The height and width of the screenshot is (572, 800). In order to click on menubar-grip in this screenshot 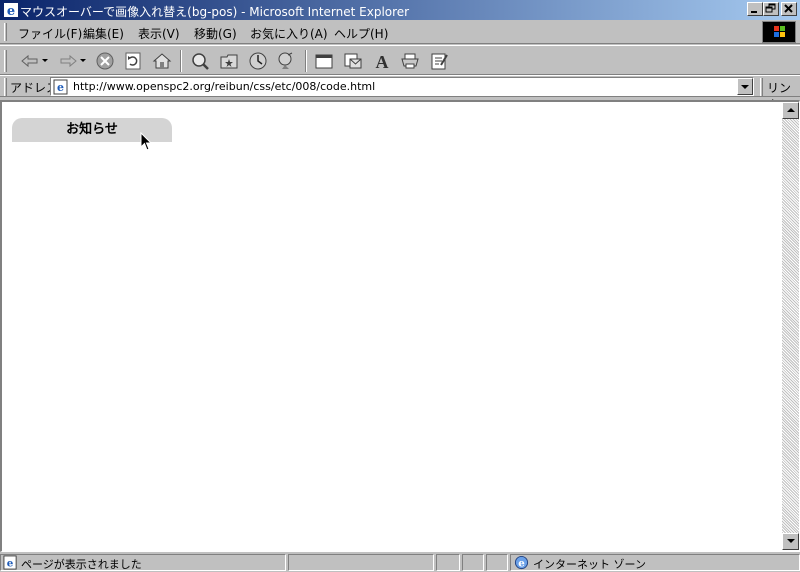, I will do `click(5, 32)`.